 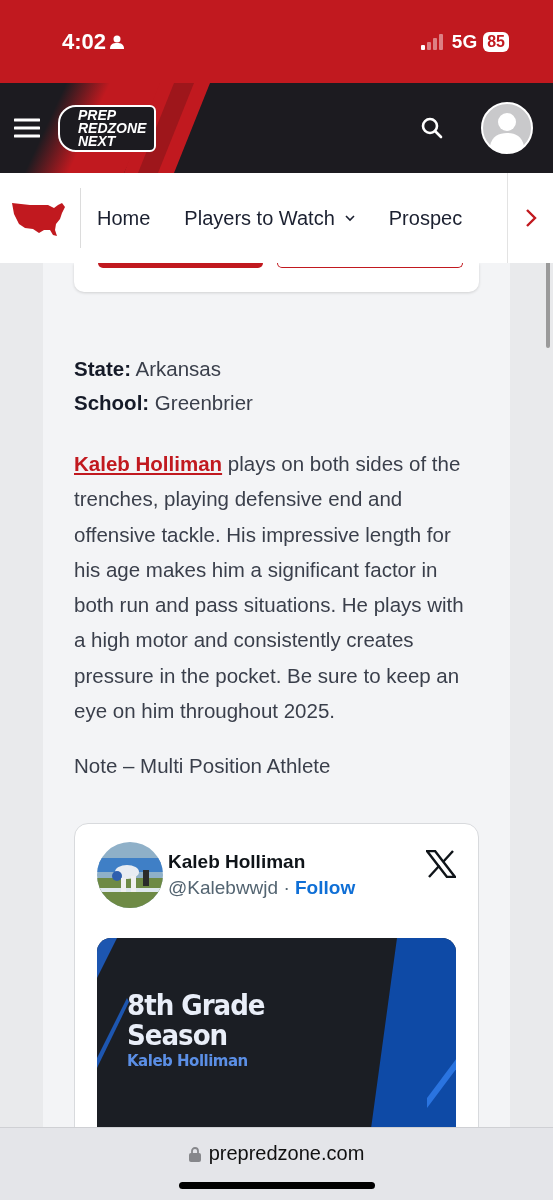 I want to click on url-text: prepredzone.com, so click(x=286, y=1153).